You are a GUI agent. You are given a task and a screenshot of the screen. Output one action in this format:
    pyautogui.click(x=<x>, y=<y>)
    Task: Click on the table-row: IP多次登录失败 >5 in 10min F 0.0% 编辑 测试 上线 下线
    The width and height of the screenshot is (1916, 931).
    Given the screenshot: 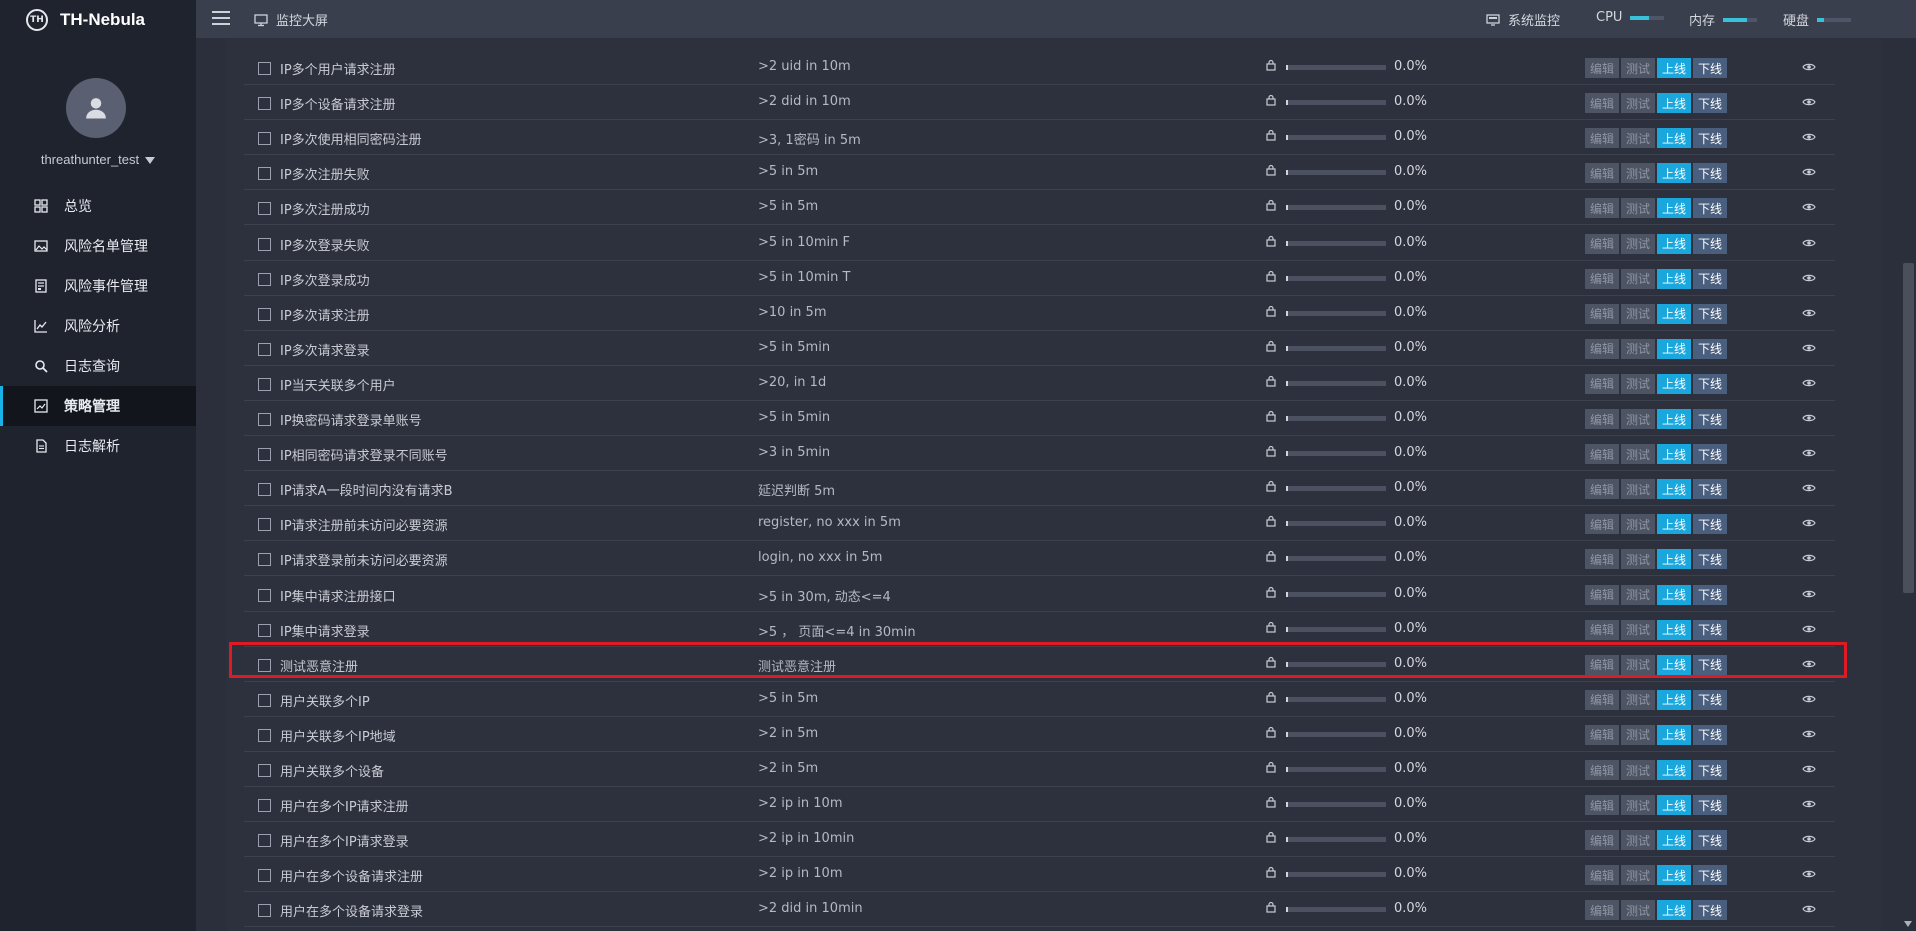 What is the action you would take?
    pyautogui.click(x=1039, y=243)
    